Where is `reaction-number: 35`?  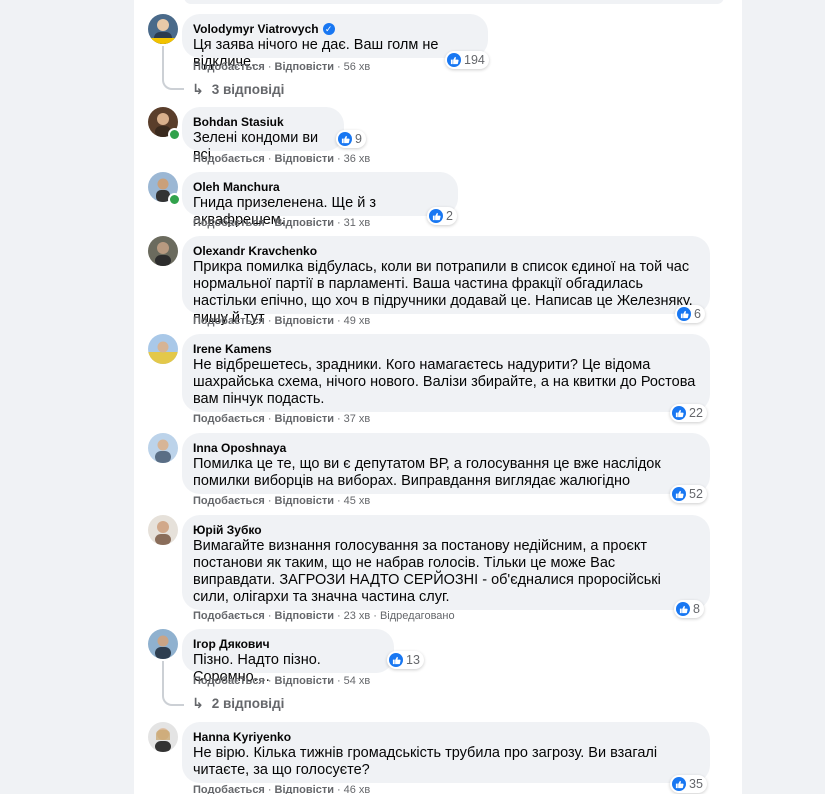
reaction-number: 35 is located at coordinates (696, 784).